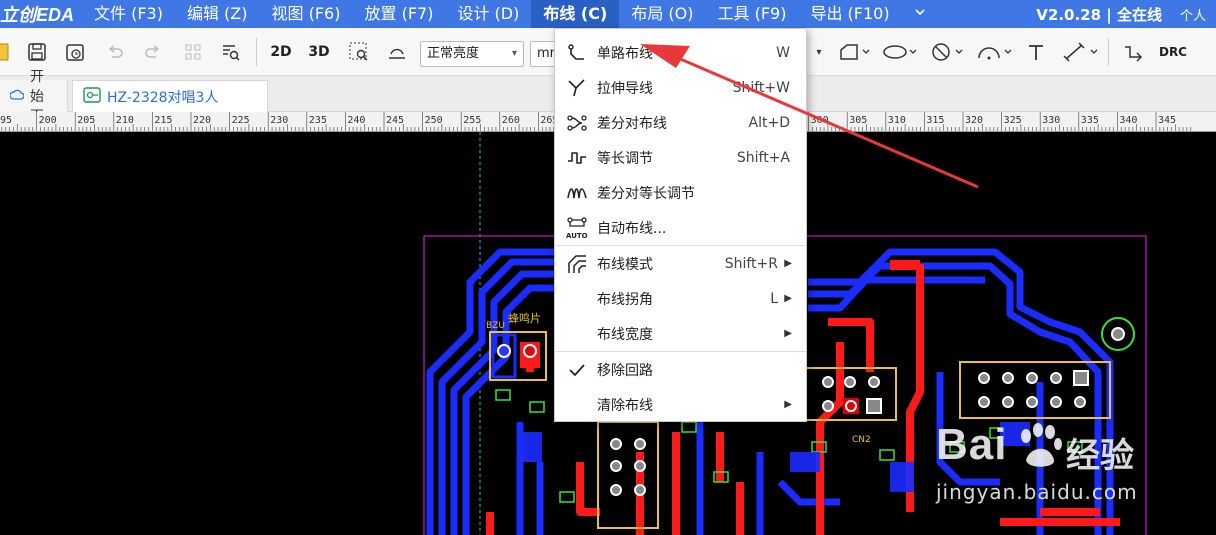  I want to click on ruler-label: 245, so click(395, 120).